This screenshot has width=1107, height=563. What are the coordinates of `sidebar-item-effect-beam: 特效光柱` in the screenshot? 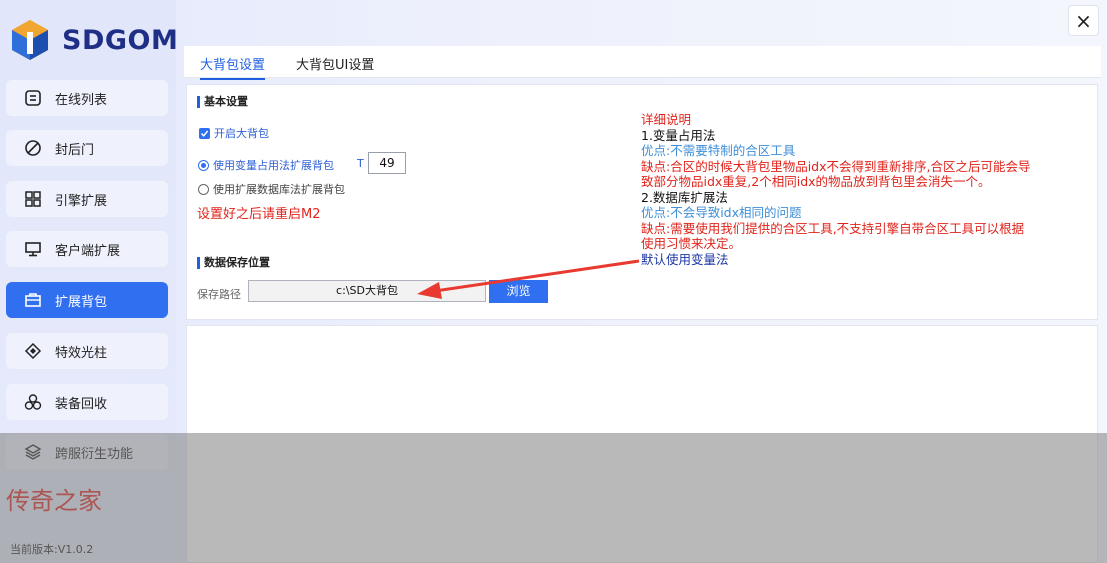 It's located at (87, 351).